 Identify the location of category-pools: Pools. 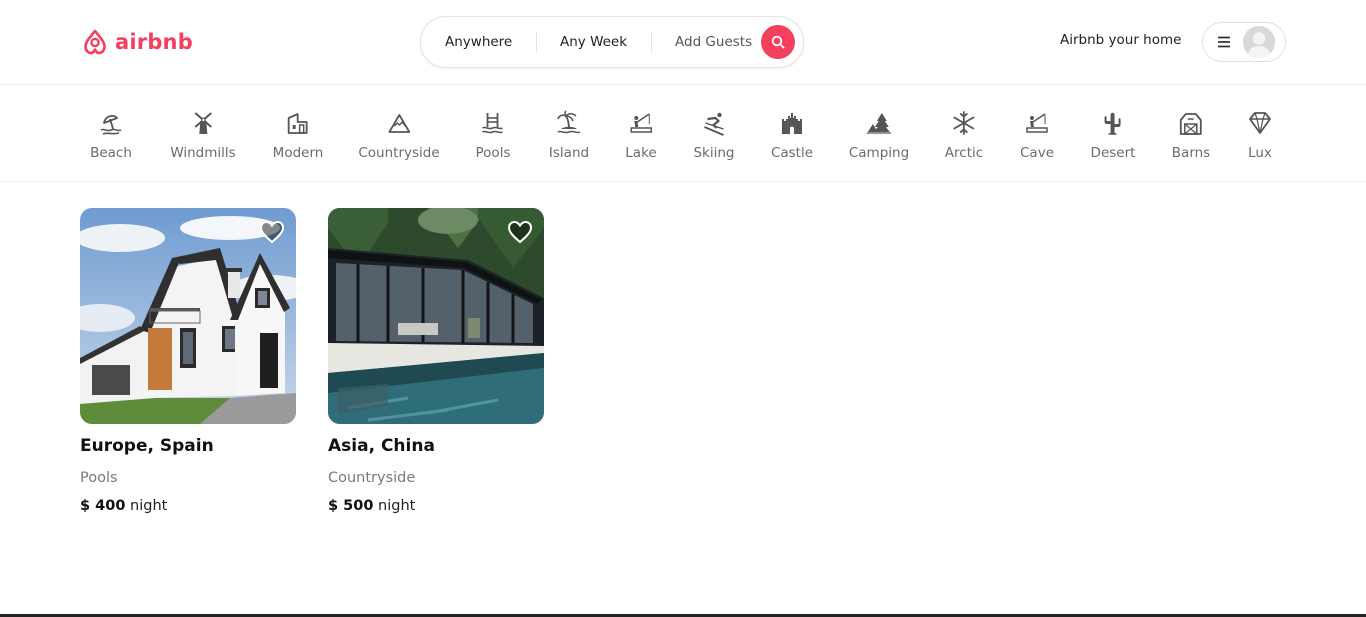
(493, 135).